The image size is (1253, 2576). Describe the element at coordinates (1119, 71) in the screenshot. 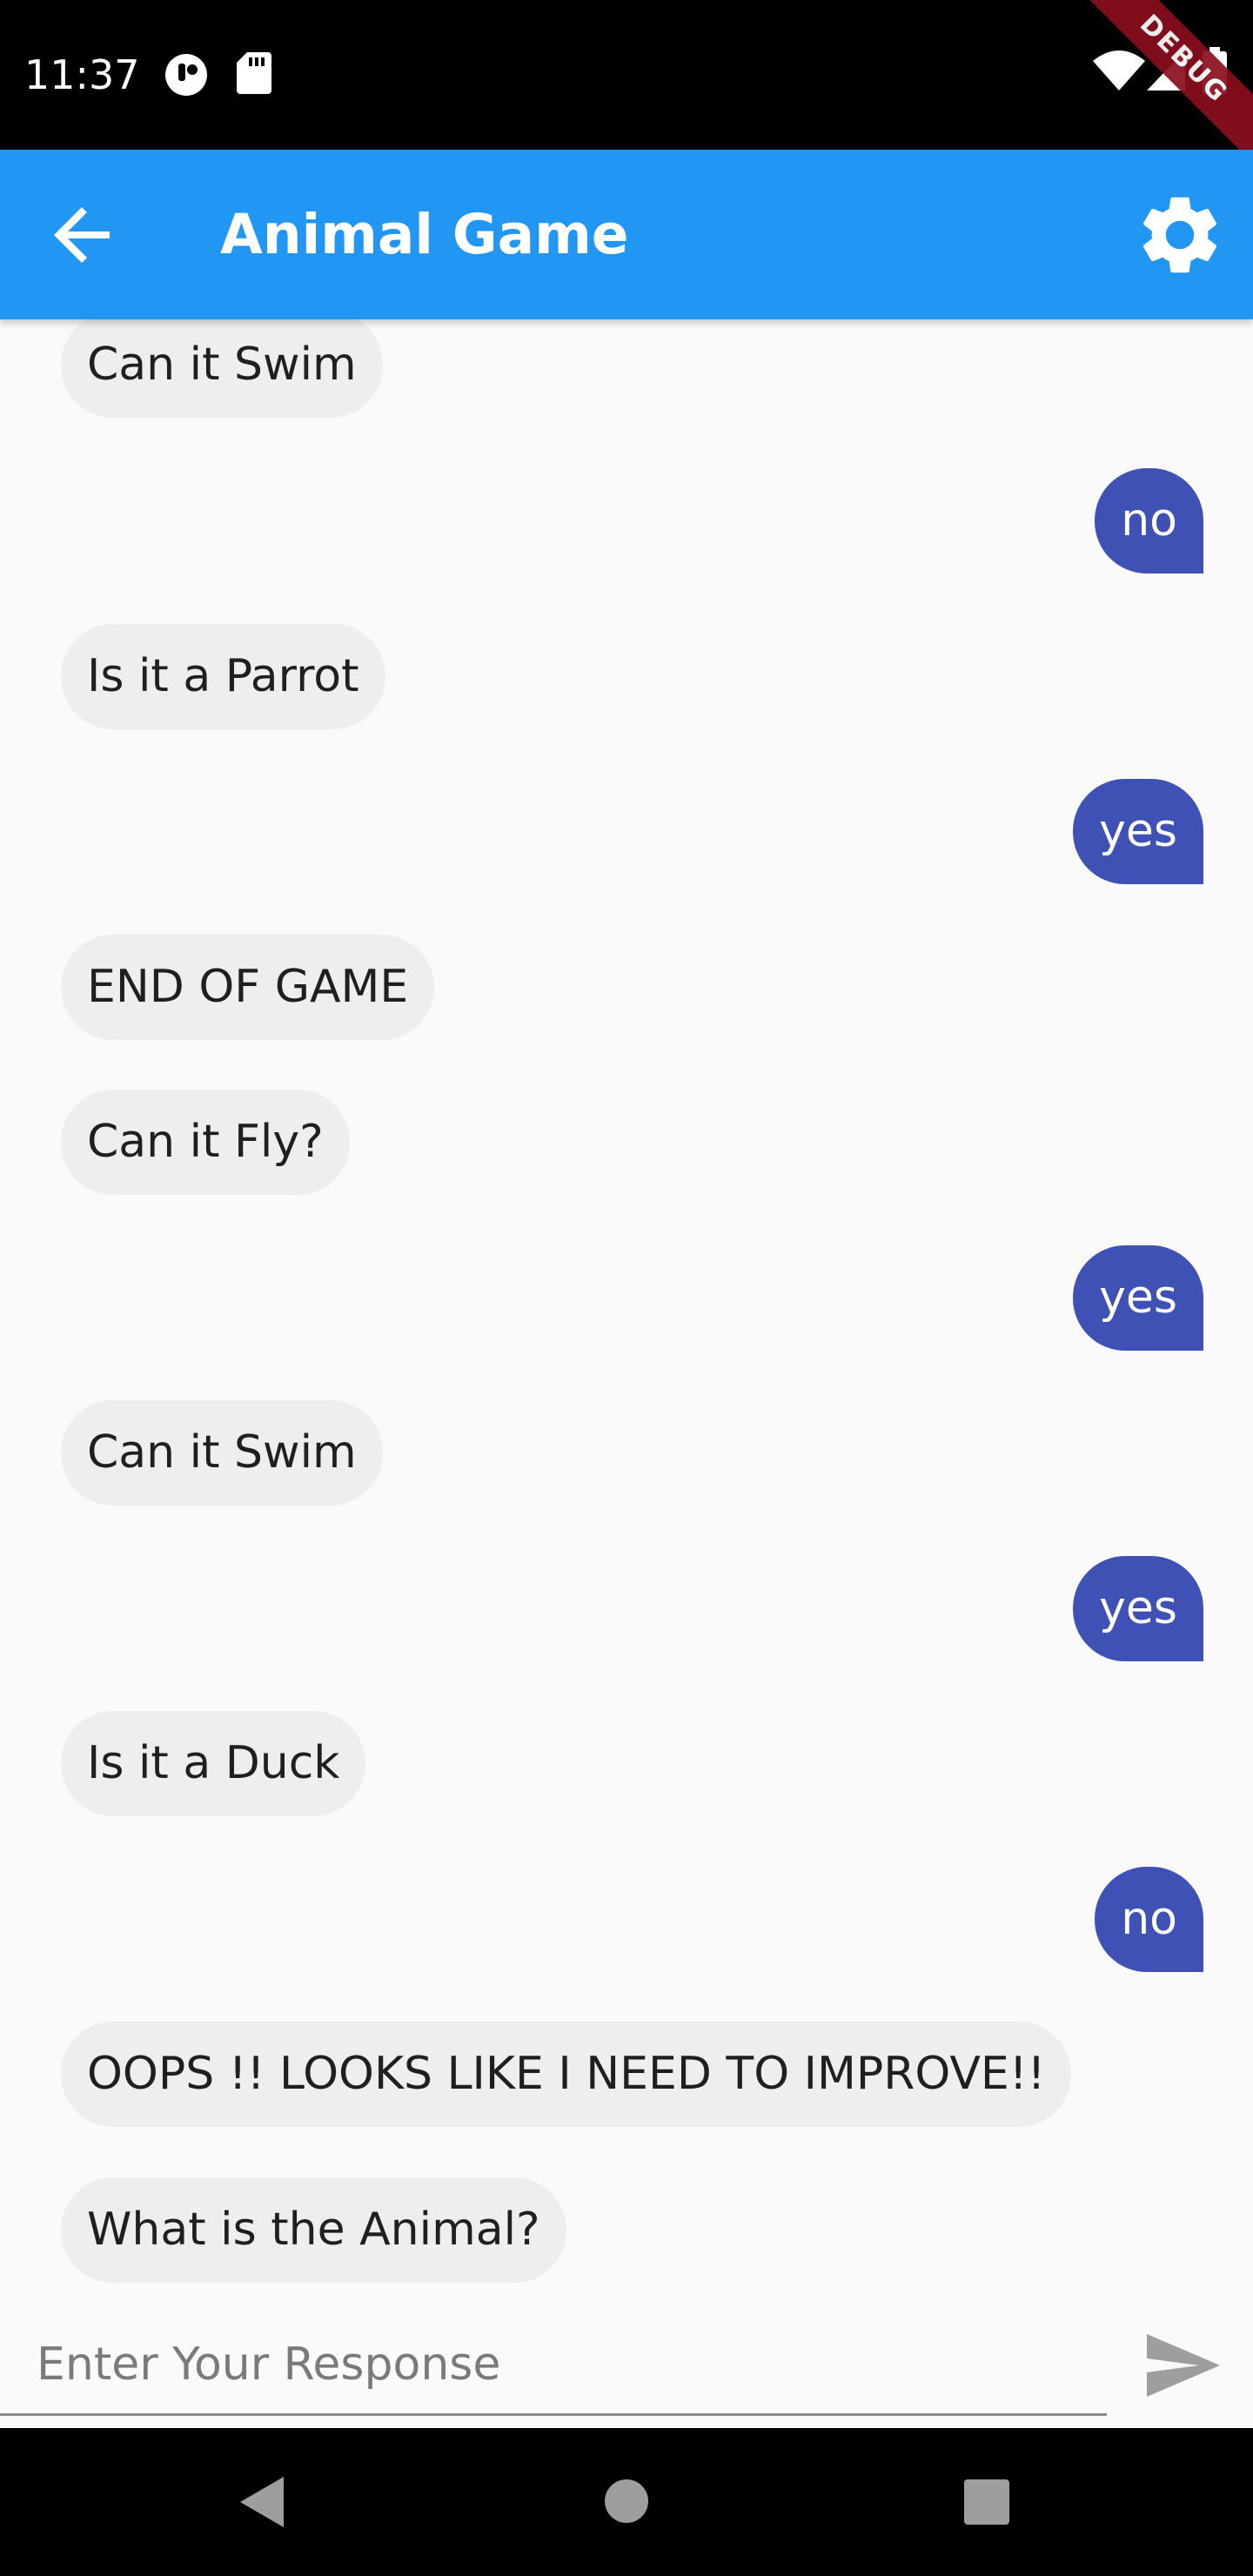

I see `wifi-icon` at that location.